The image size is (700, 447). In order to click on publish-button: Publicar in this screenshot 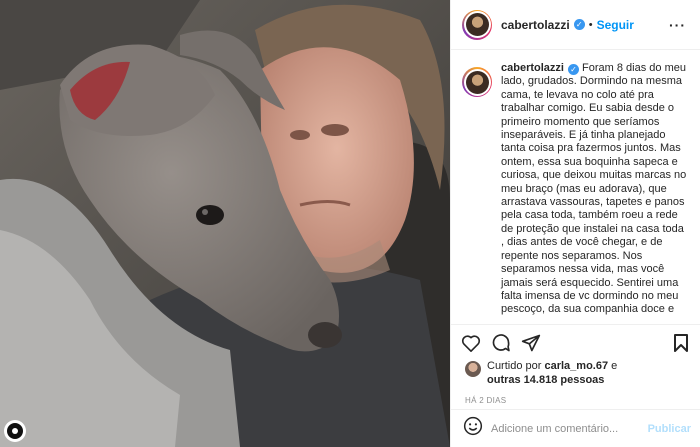, I will do `click(669, 429)`.